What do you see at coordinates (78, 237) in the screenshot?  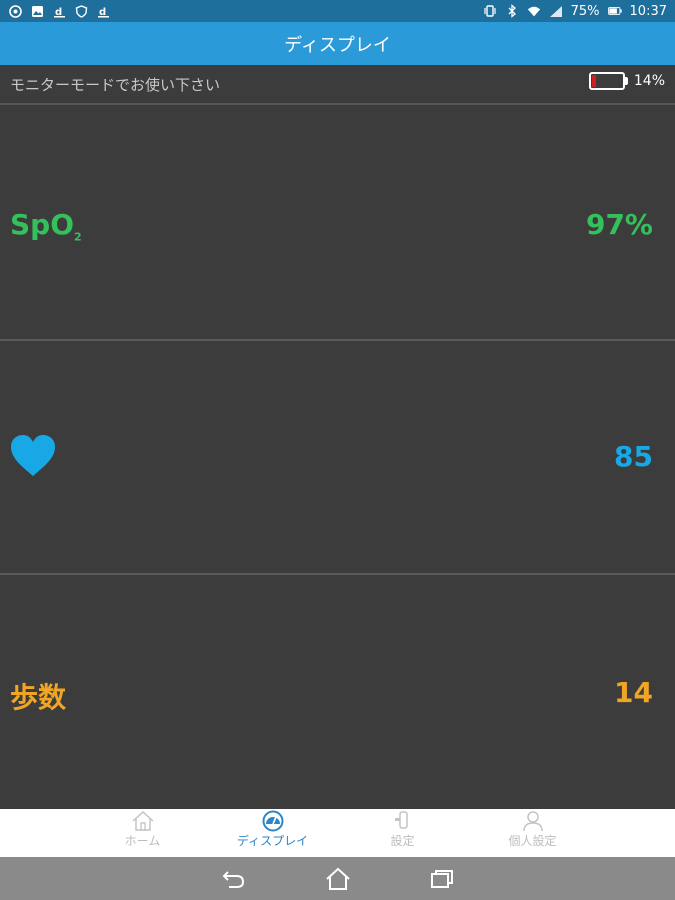 I see `spo2-label-subscript: 2` at bounding box center [78, 237].